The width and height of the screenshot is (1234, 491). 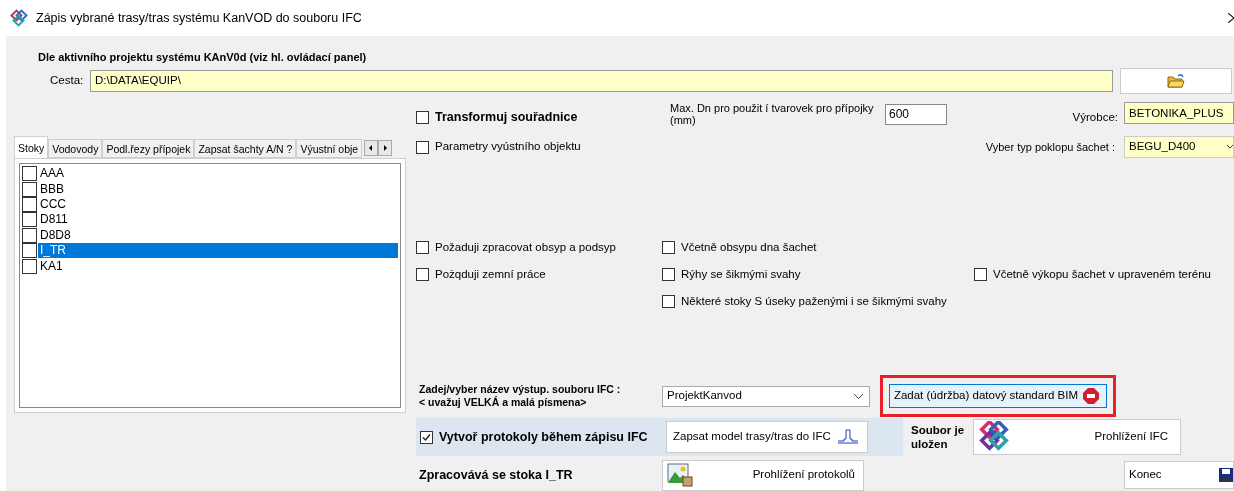 What do you see at coordinates (67, 81) in the screenshot?
I see `path-label: Cesta:` at bounding box center [67, 81].